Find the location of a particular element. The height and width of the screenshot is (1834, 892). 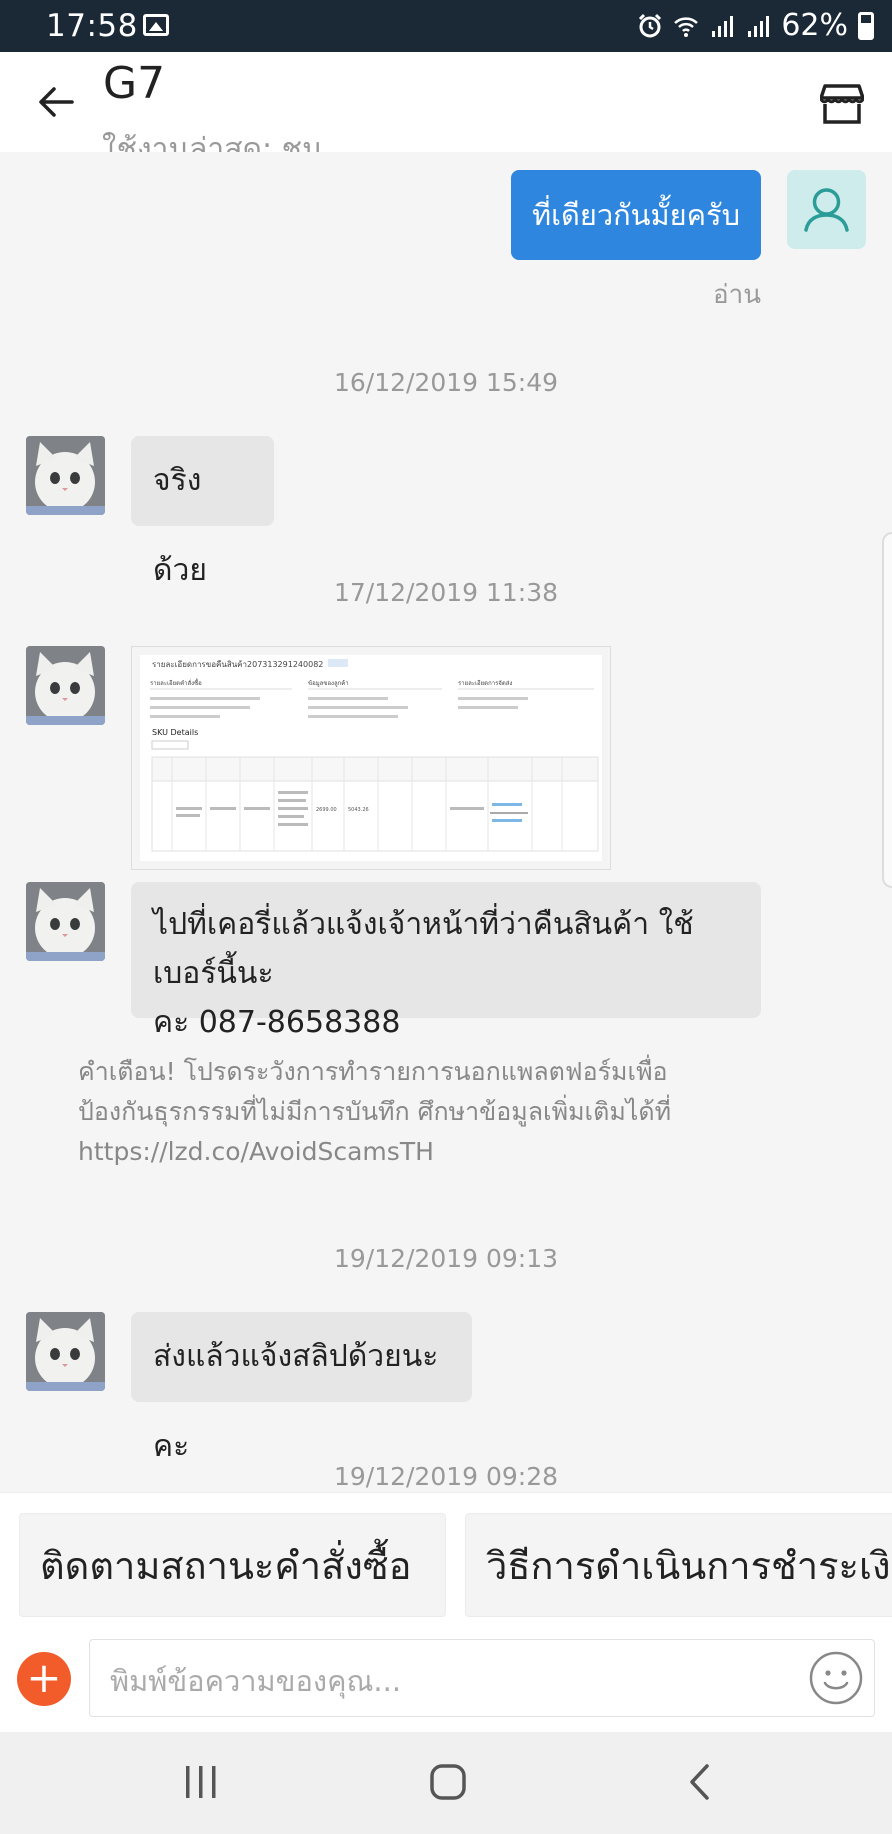

alarm-icon is located at coordinates (650, 25).